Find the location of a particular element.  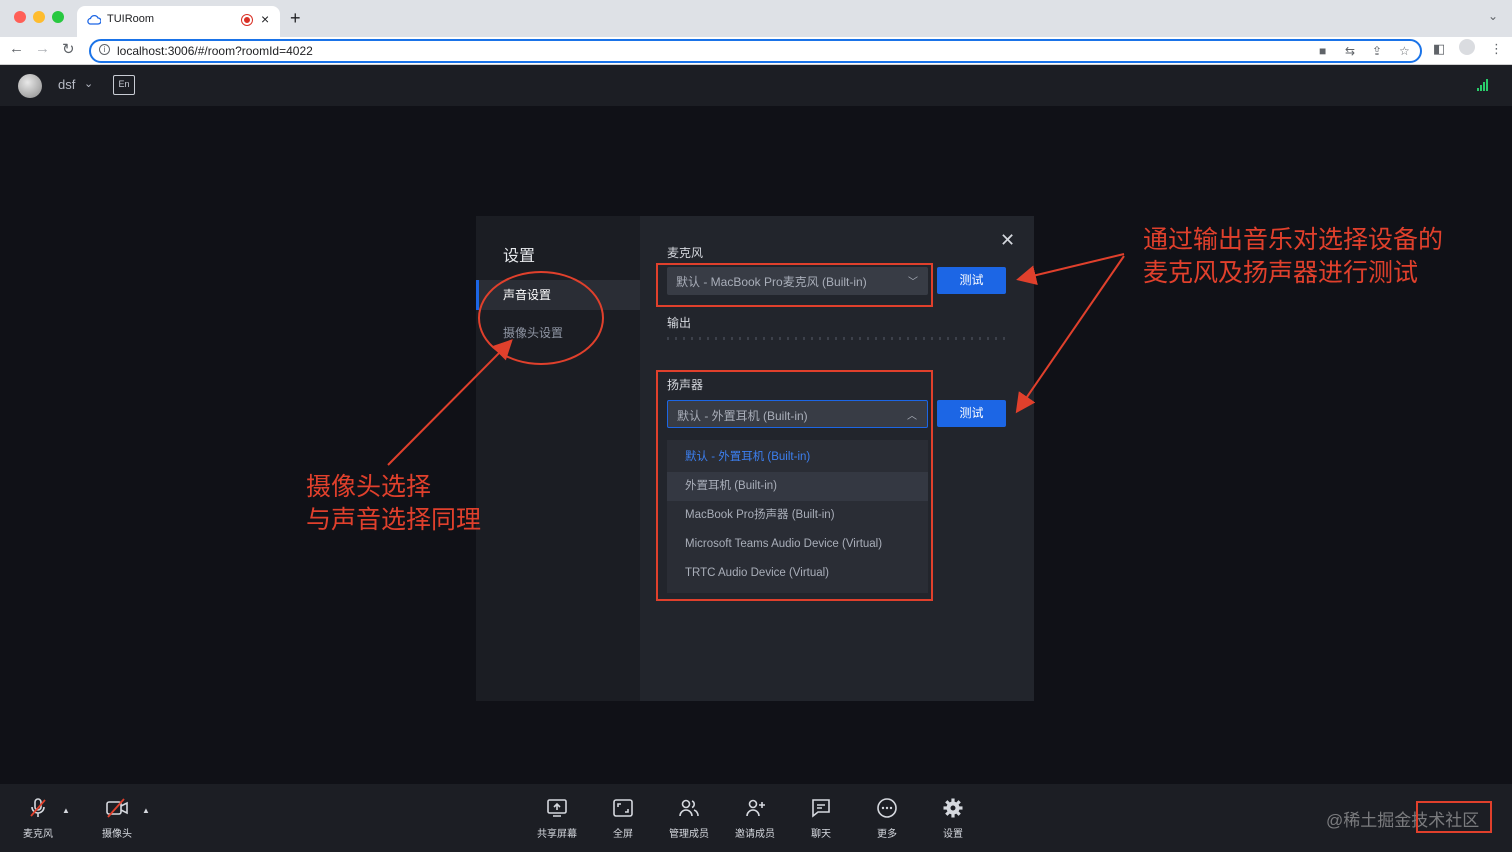

minimize-window-button is located at coordinates (39, 17).